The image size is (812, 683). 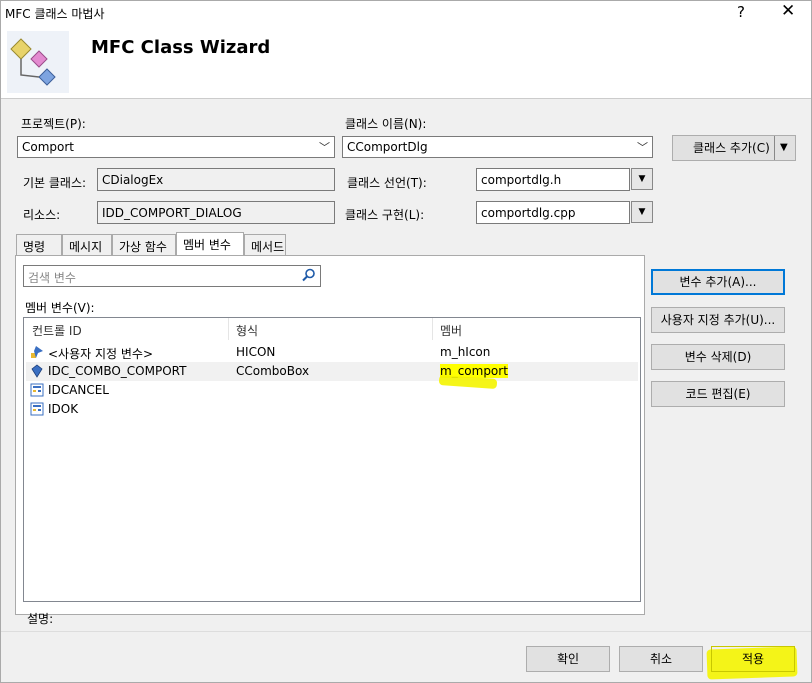 I want to click on column-header-type: 형식, so click(x=247, y=330).